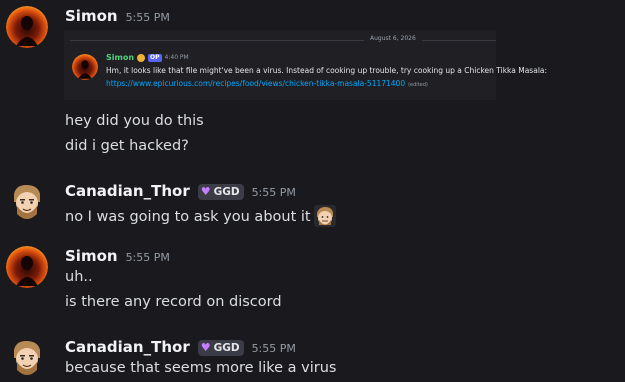 The height and width of the screenshot is (382, 625). Describe the element at coordinates (85, 67) in the screenshot. I see `embed-avatar` at that location.